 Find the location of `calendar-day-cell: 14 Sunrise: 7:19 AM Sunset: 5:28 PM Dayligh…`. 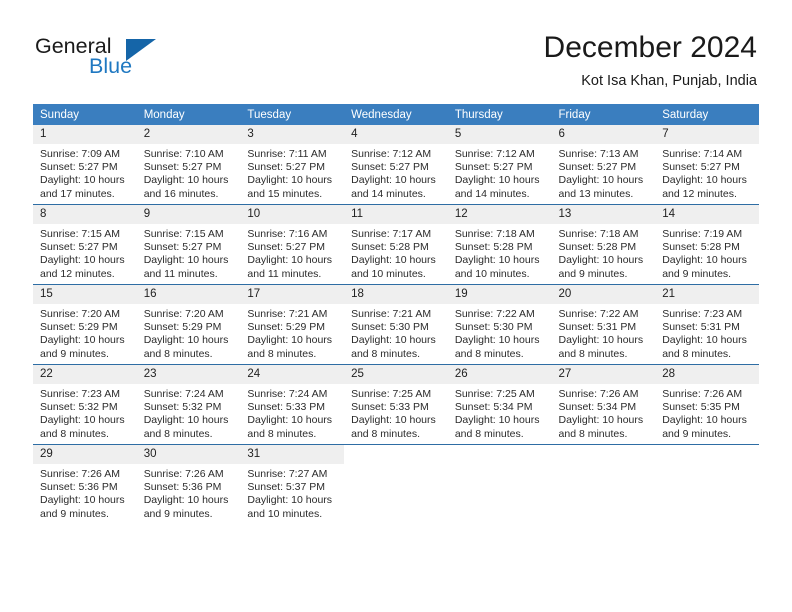

calendar-day-cell: 14 Sunrise: 7:19 AM Sunset: 5:28 PM Dayligh… is located at coordinates (707, 244).